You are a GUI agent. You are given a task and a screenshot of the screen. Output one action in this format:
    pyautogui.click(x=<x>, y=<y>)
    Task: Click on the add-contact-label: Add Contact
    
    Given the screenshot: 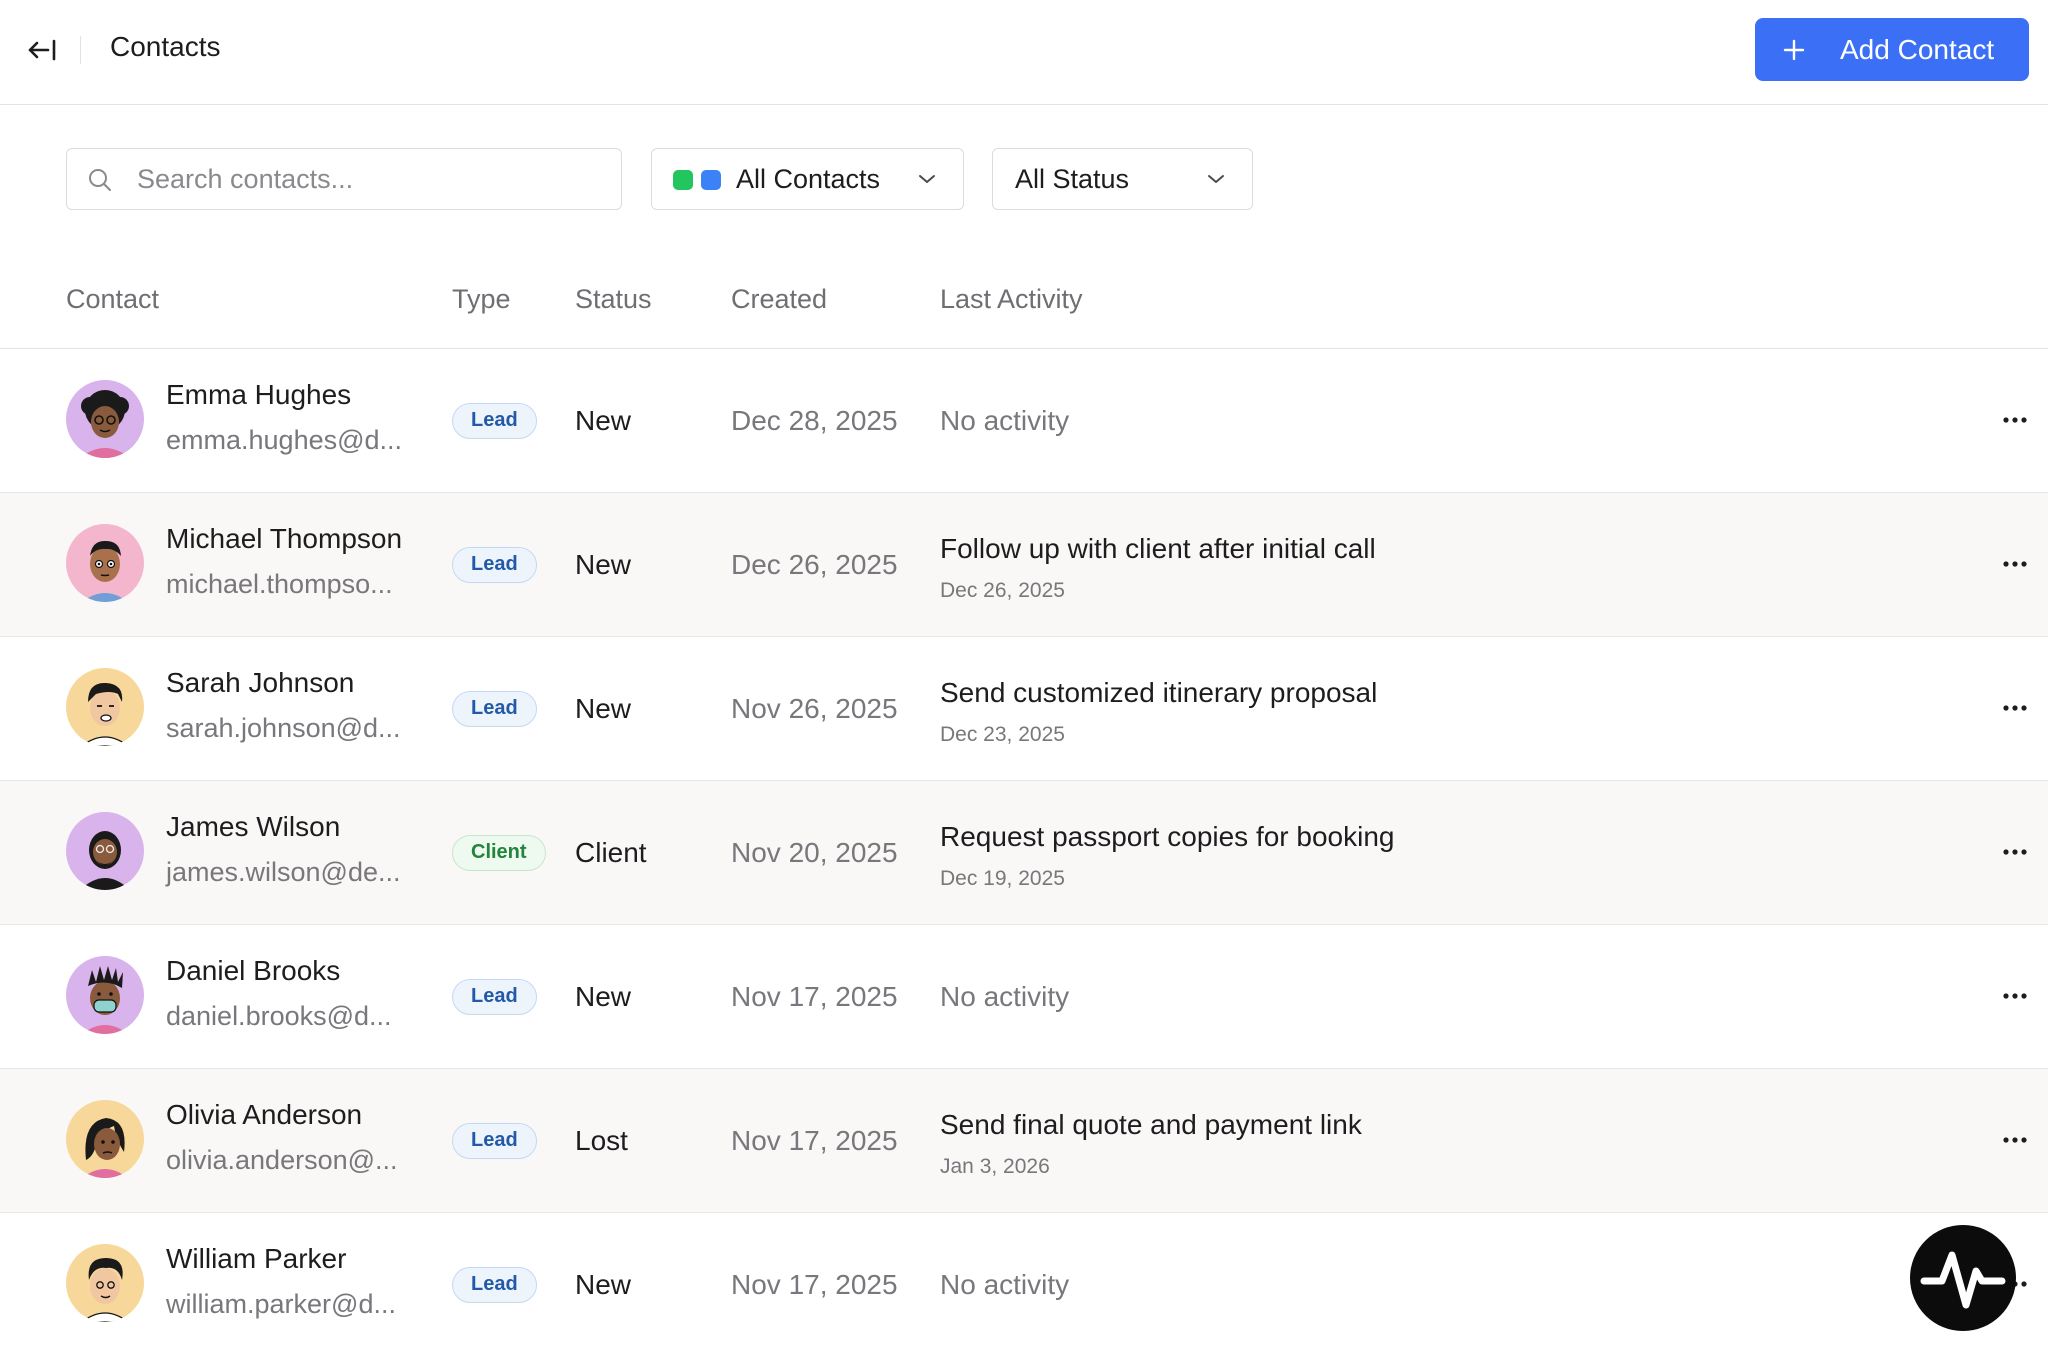 What is the action you would take?
    pyautogui.click(x=1917, y=49)
    